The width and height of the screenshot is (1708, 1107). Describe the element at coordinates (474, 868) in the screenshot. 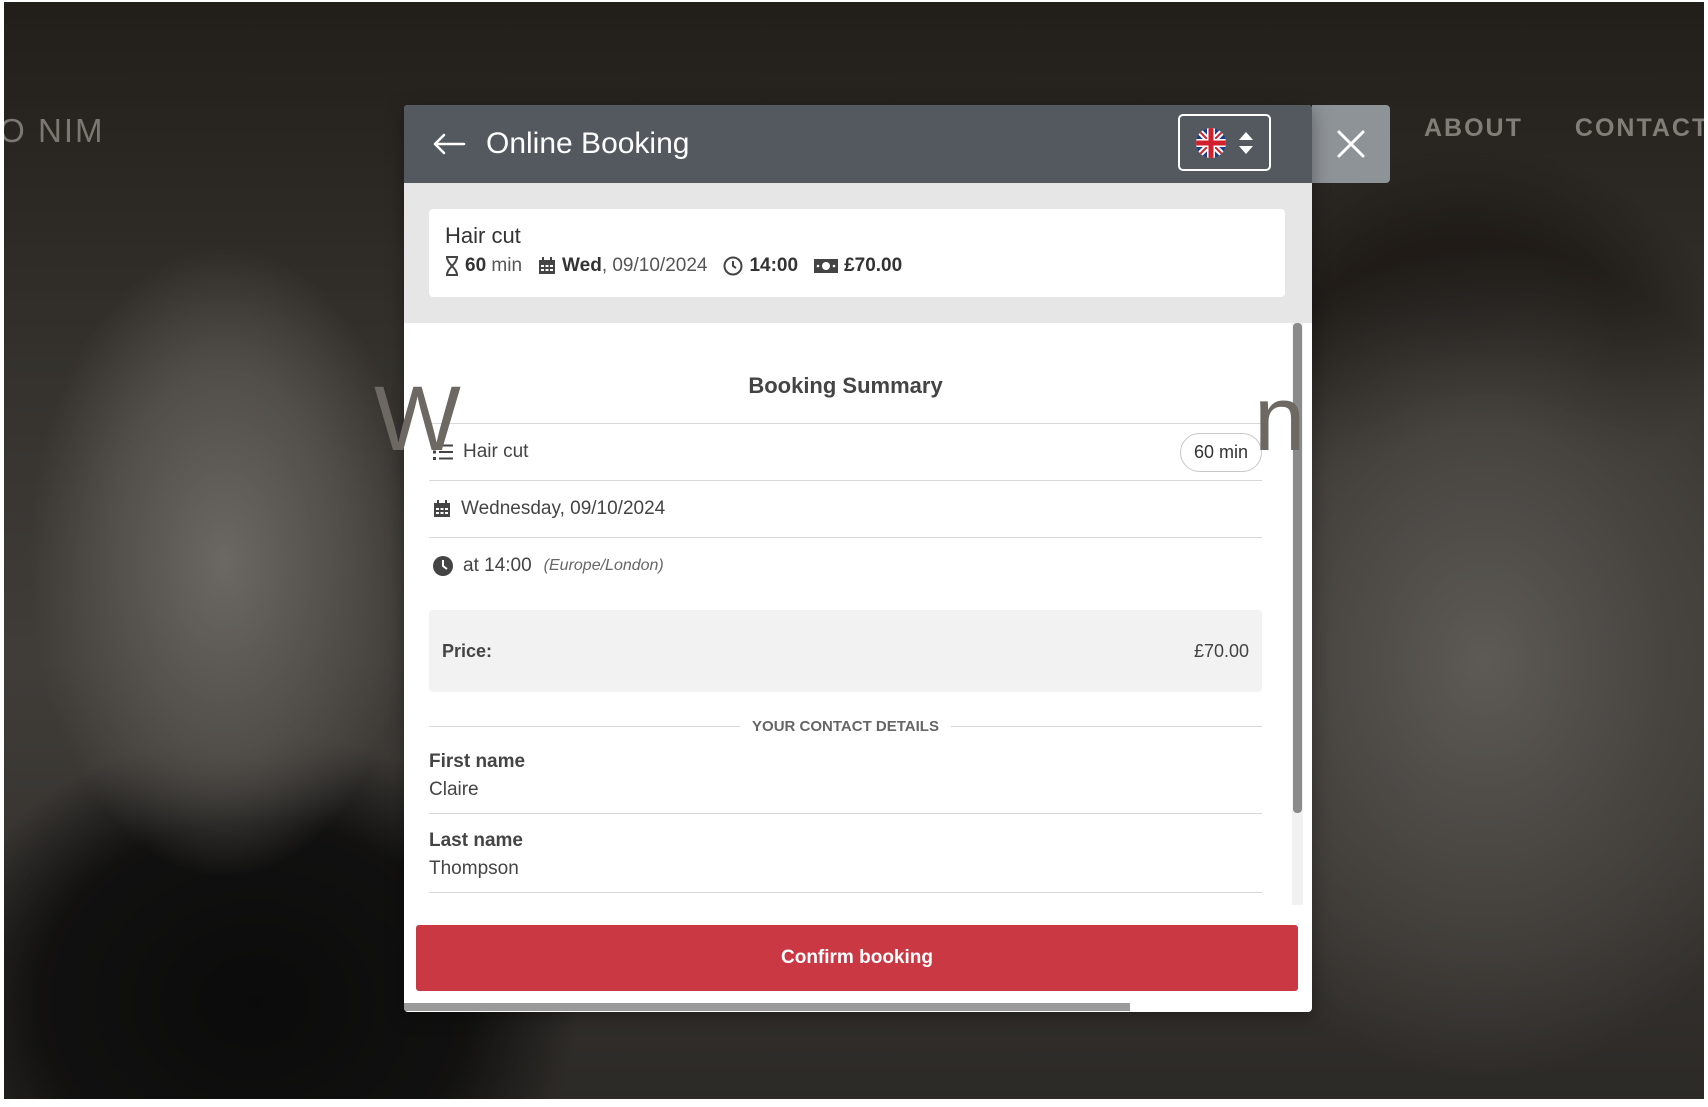

I see `last-name-value: Thompson` at that location.